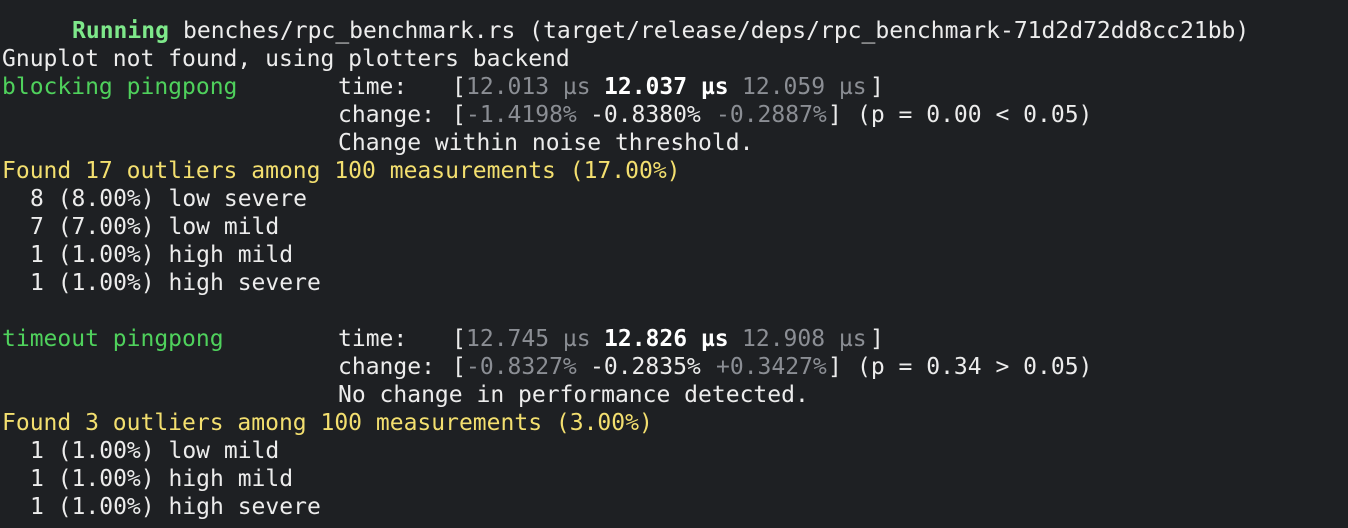  I want to click on change-mid: -0.2835%, so click(645, 367).